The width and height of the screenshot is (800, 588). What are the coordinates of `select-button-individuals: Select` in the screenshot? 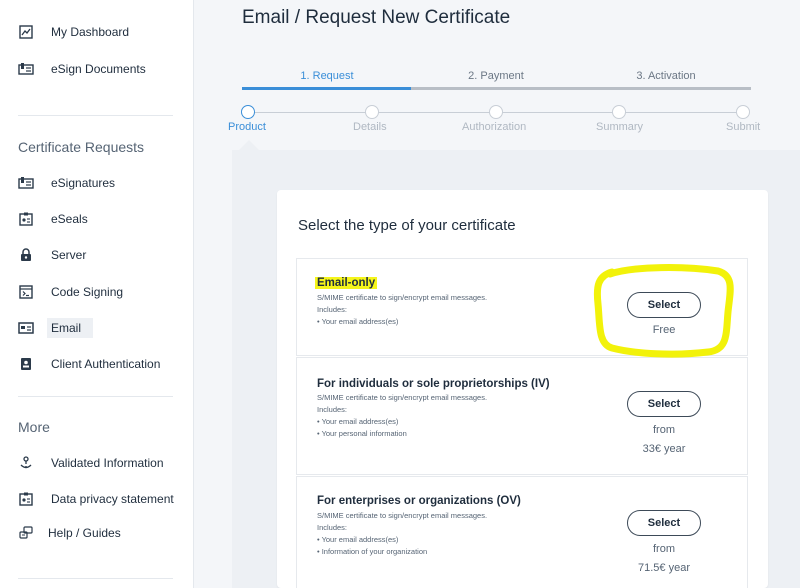 It's located at (664, 404).